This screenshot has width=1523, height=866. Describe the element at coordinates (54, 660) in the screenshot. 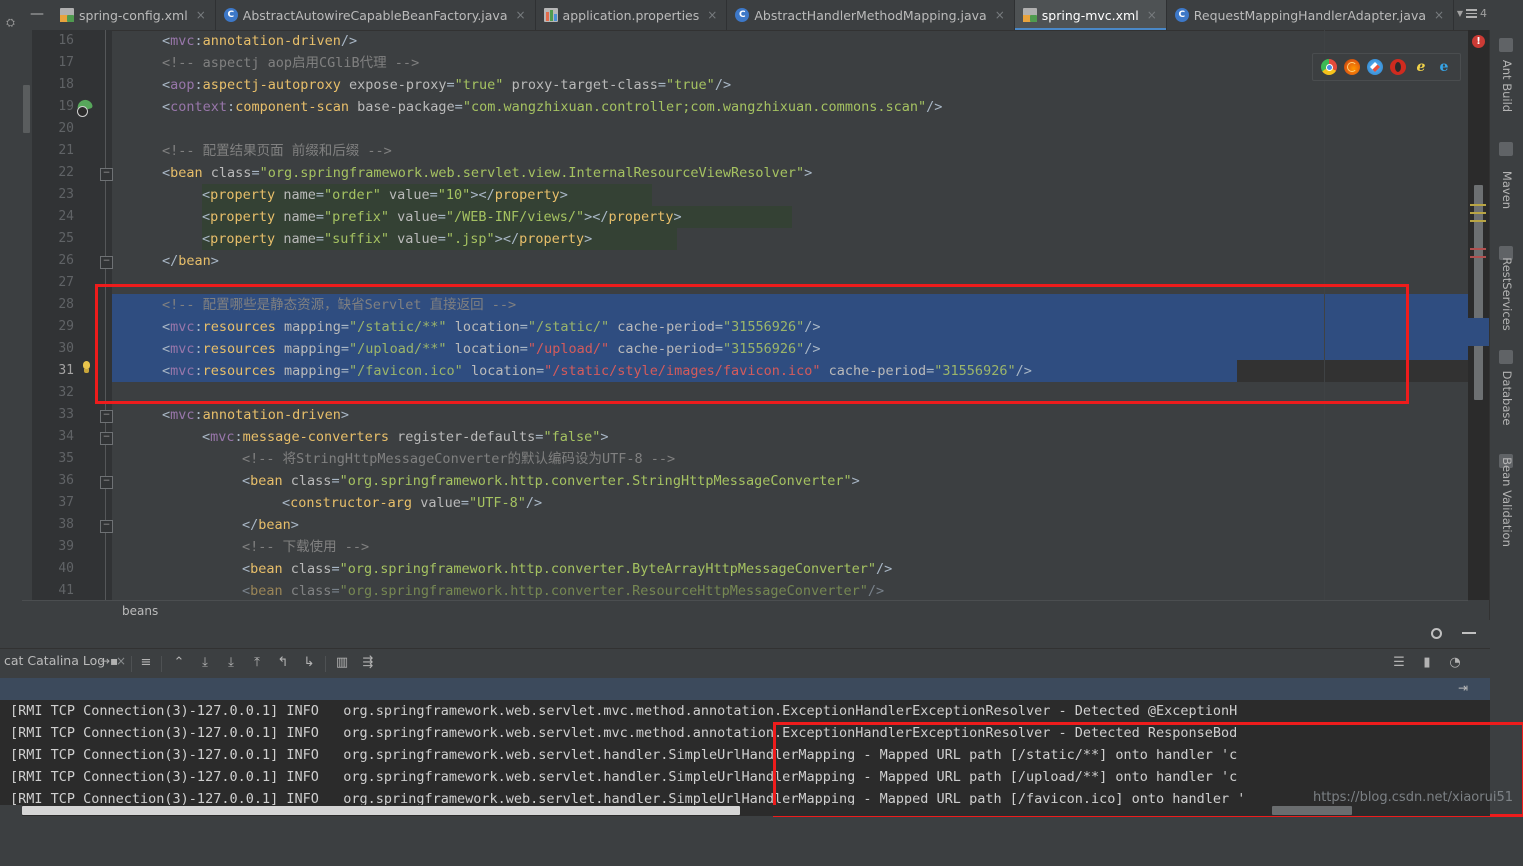

I see `console-tab-catalina-log: cat Catalina Log` at that location.